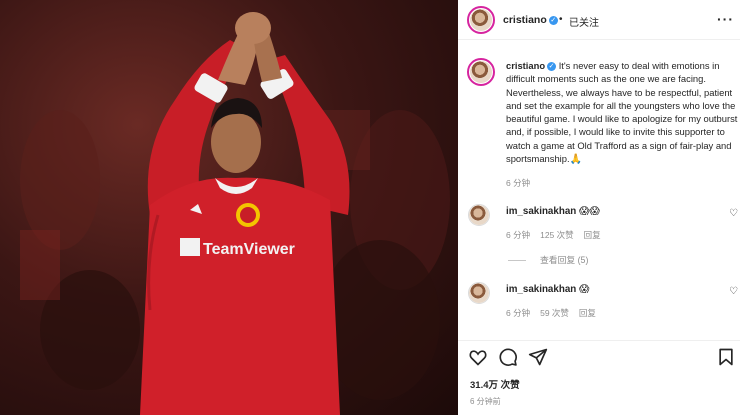 The width and height of the screenshot is (740, 415). Describe the element at coordinates (485, 401) in the screenshot. I see `post-timestamp: 6 分钟前` at that location.